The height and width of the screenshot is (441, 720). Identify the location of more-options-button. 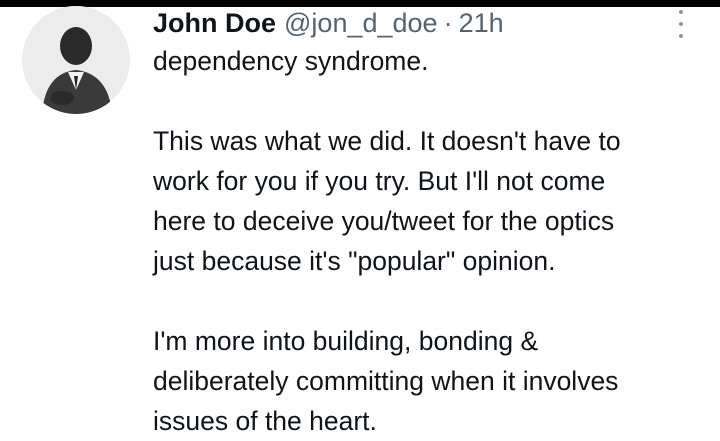
(681, 24).